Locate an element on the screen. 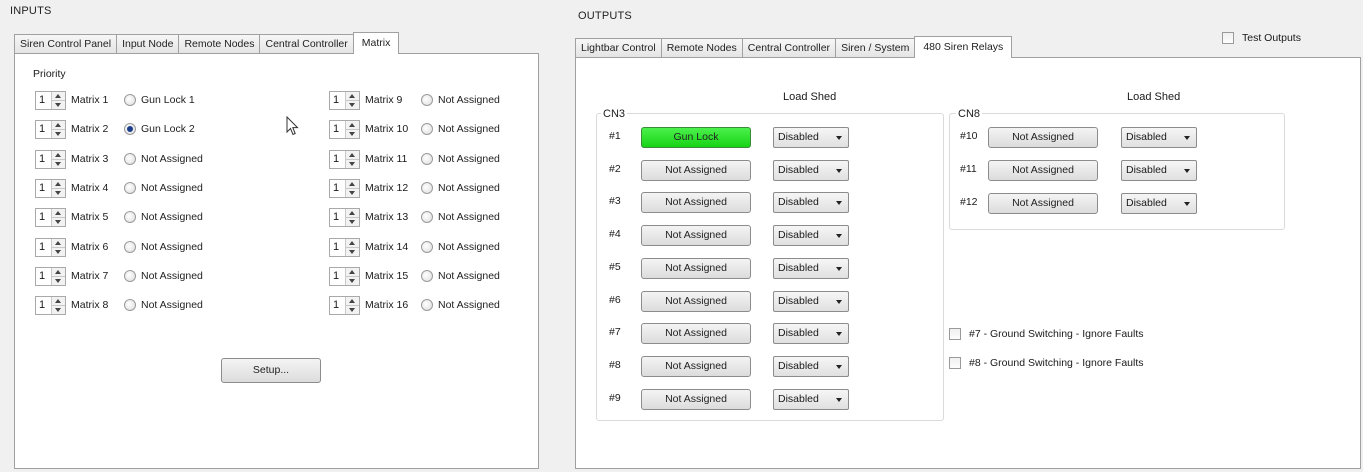 The width and height of the screenshot is (1363, 472). tab-input-node: Input Node is located at coordinates (148, 44).